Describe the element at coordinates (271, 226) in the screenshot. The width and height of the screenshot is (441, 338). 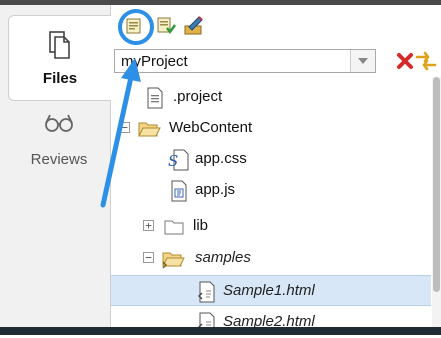
I see `tree-row: + lib` at that location.